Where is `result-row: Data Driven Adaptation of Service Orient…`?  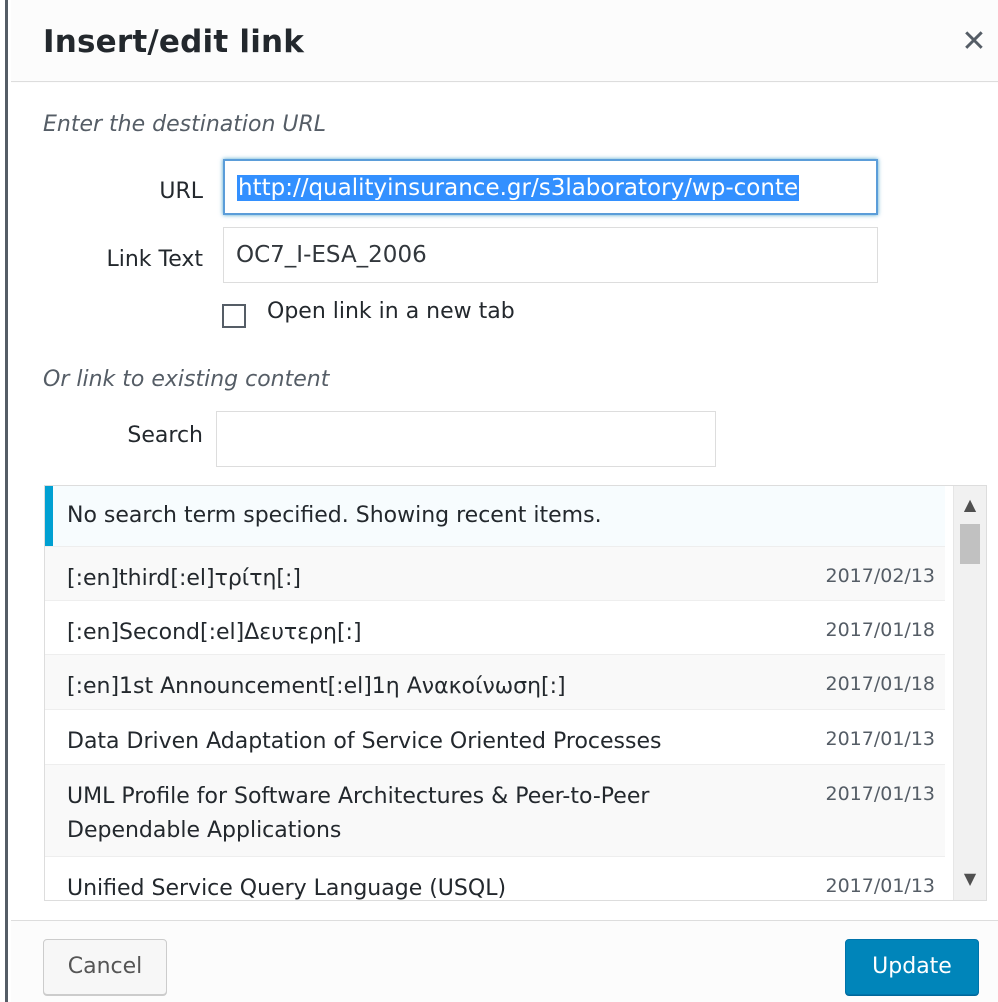 result-row: Data Driven Adaptation of Service Orient… is located at coordinates (495, 736).